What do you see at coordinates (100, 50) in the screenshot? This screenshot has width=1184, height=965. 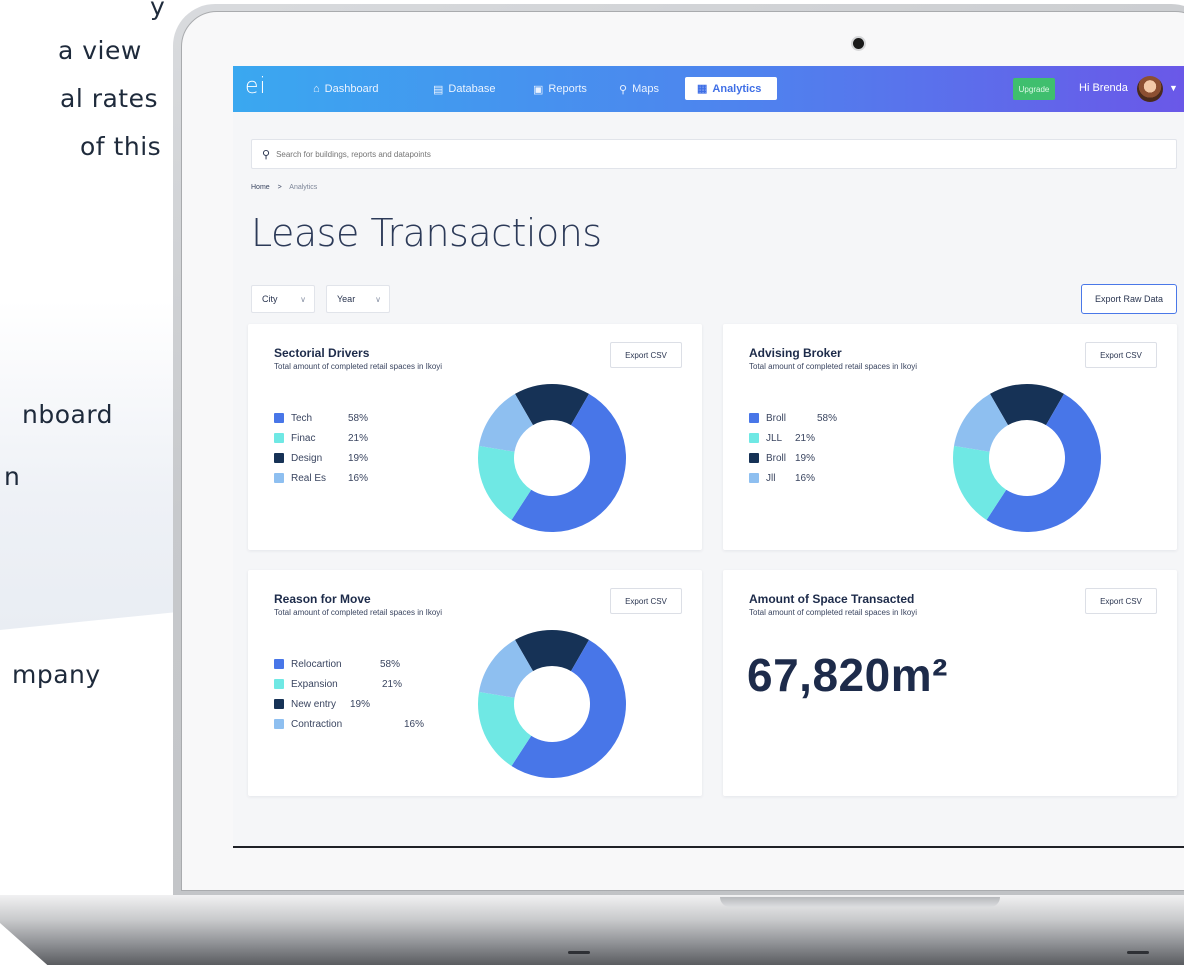 I see `bg-text-fragment: a view` at bounding box center [100, 50].